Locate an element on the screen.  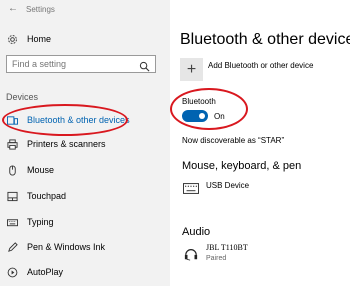
discoverable-text: Now discoverable as “STAR” is located at coordinates (233, 140).